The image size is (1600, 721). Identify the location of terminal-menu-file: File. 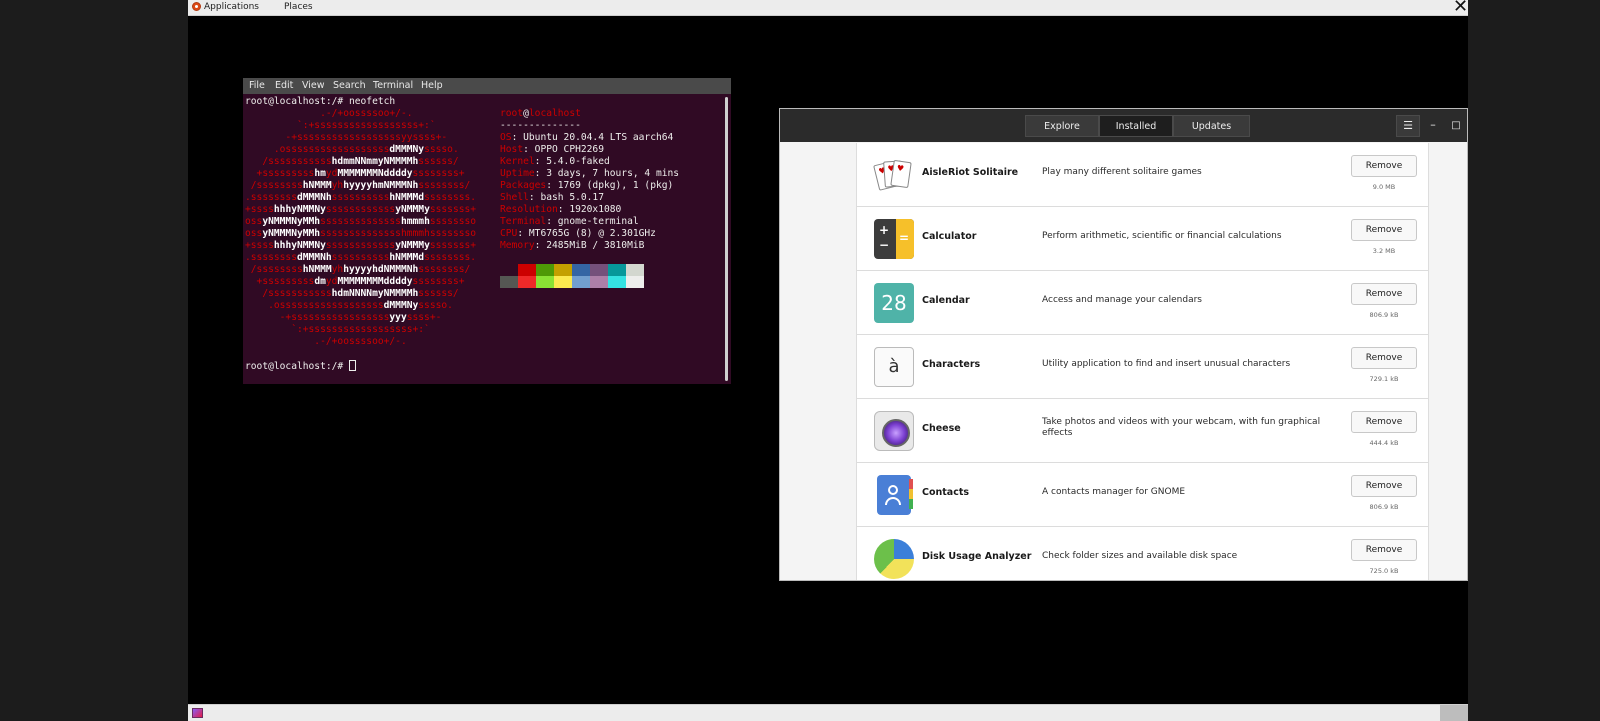
(257, 86).